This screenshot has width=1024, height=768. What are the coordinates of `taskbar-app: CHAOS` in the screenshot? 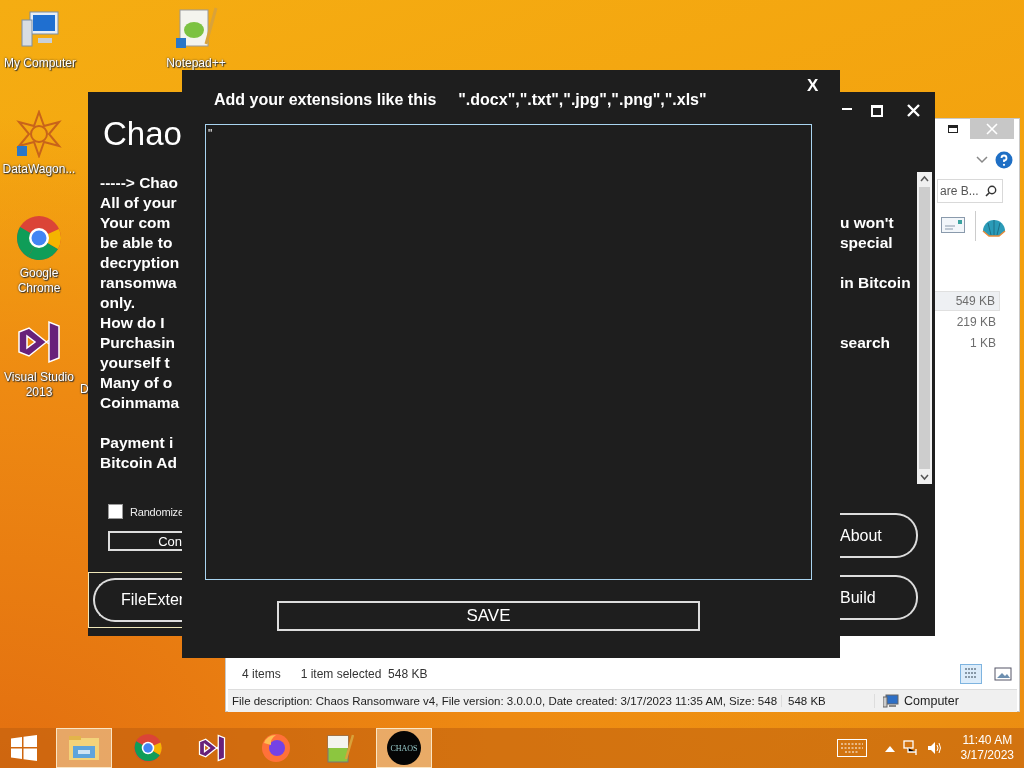 It's located at (404, 748).